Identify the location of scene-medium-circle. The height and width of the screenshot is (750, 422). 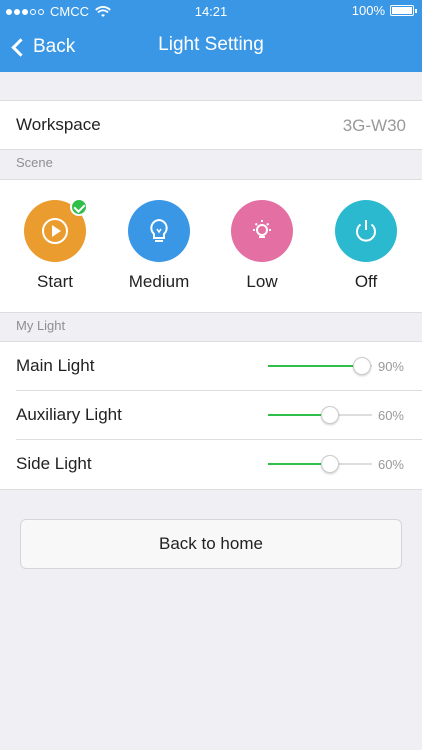
(159, 231).